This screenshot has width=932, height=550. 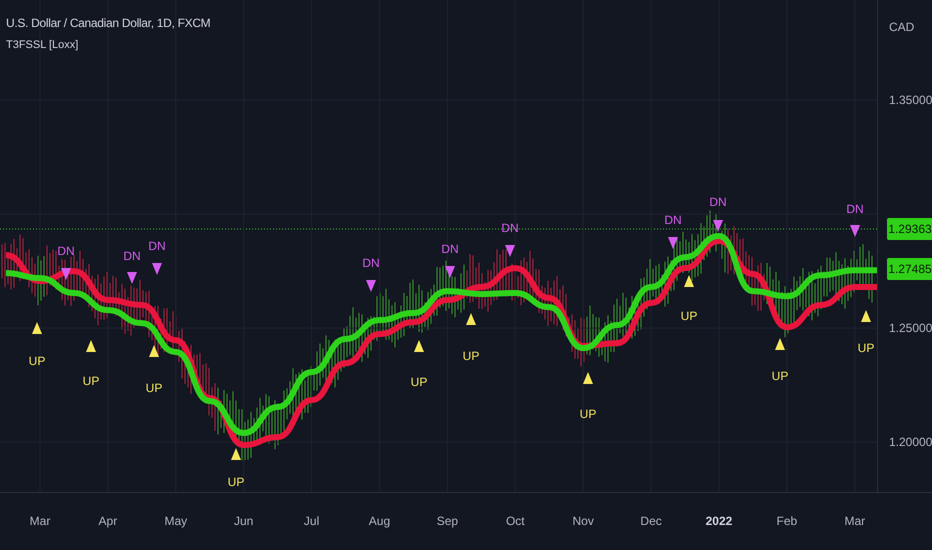 I want to click on price-label: 1.29363, so click(x=909, y=229).